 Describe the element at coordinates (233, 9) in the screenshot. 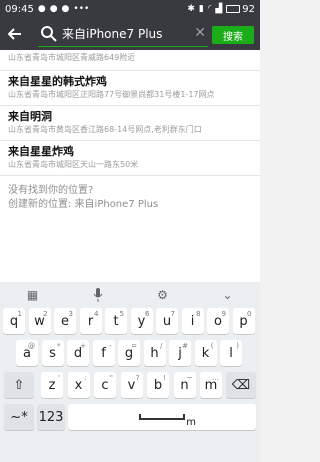

I see `battery-icon` at that location.